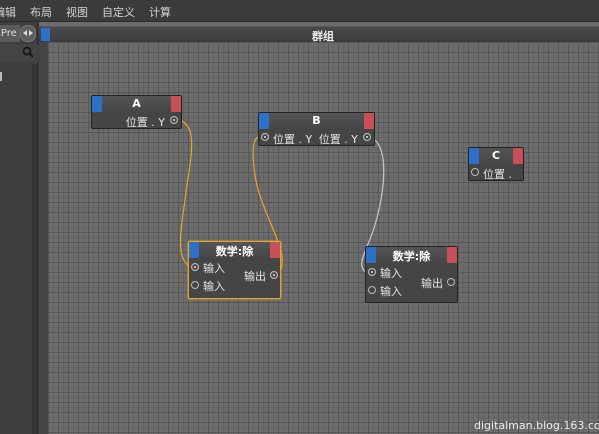 The image size is (599, 434). What do you see at coordinates (145, 122) in the screenshot?
I see `node-a-output-label: 位置 . Y` at bounding box center [145, 122].